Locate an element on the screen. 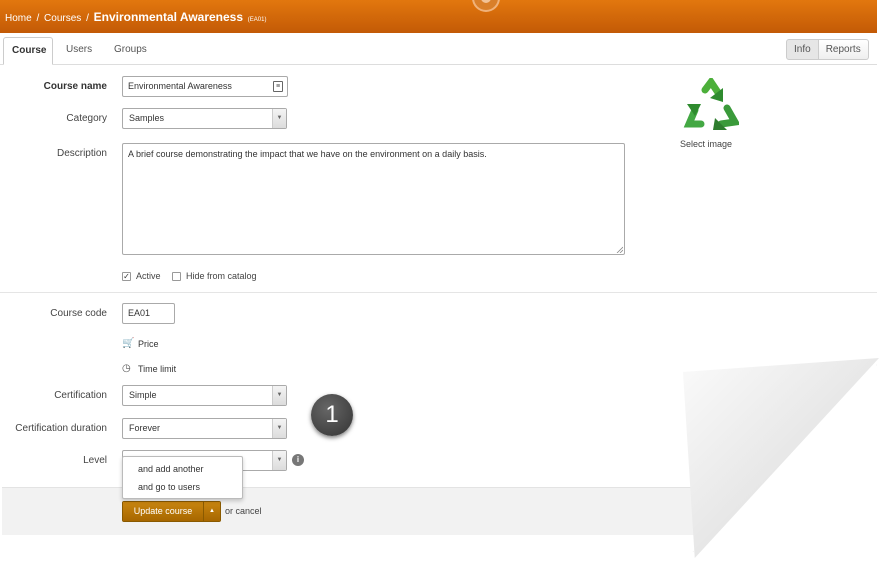  cart-icon: 🛒 is located at coordinates (128, 343).